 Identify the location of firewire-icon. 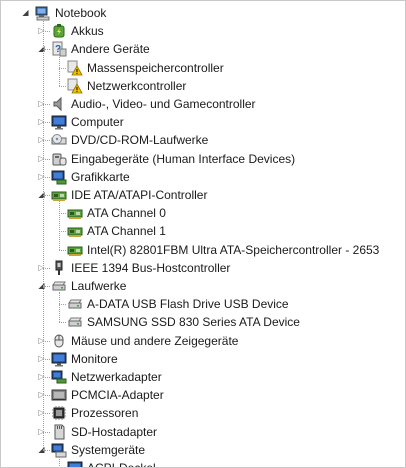
(59, 268).